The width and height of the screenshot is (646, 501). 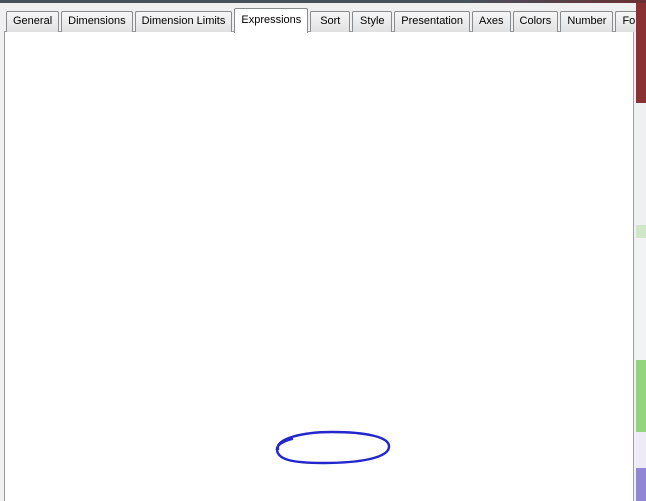 What do you see at coordinates (271, 20) in the screenshot?
I see `tab-expressions: Expressions` at bounding box center [271, 20].